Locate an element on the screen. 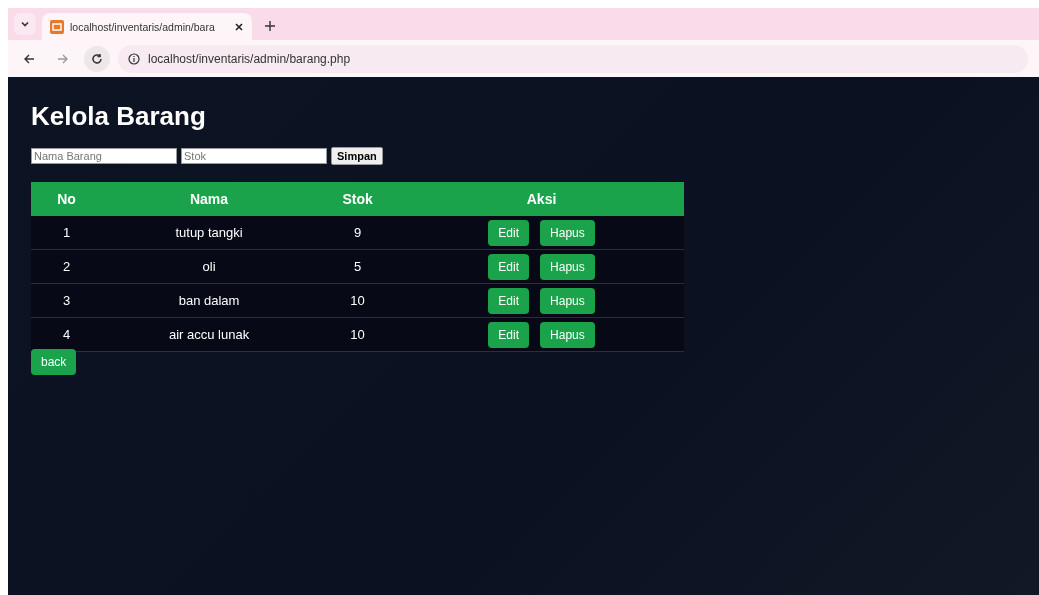 The image size is (1039, 595). tab-list-button is located at coordinates (25, 24).